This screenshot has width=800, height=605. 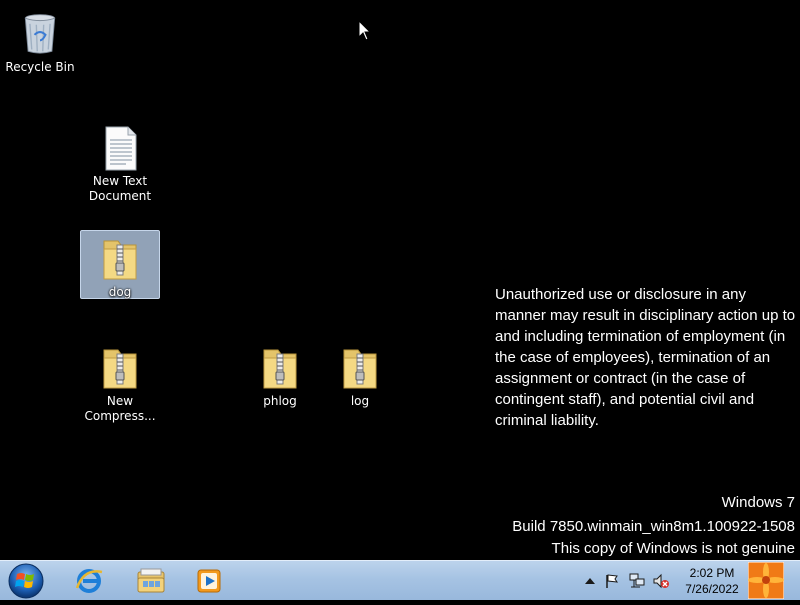 I want to click on desktop-icon-phlog: phlog, so click(x=280, y=374).